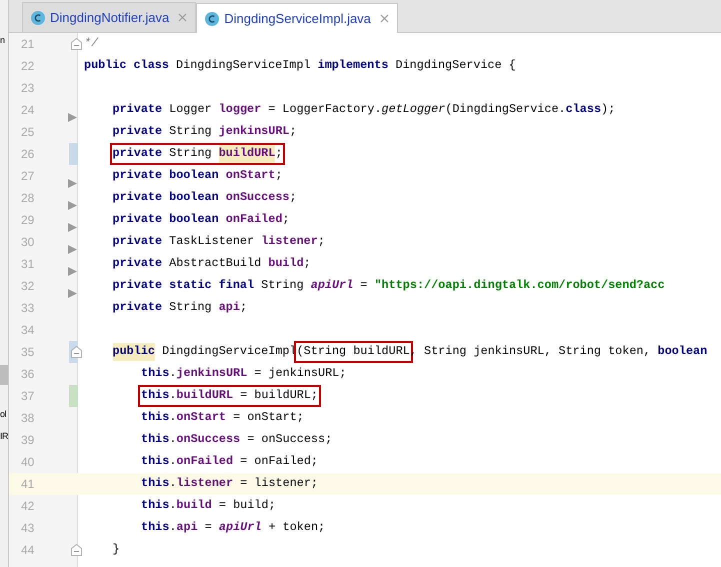  Describe the element at coordinates (183, 285) in the screenshot. I see `code-token: private static final` at that location.